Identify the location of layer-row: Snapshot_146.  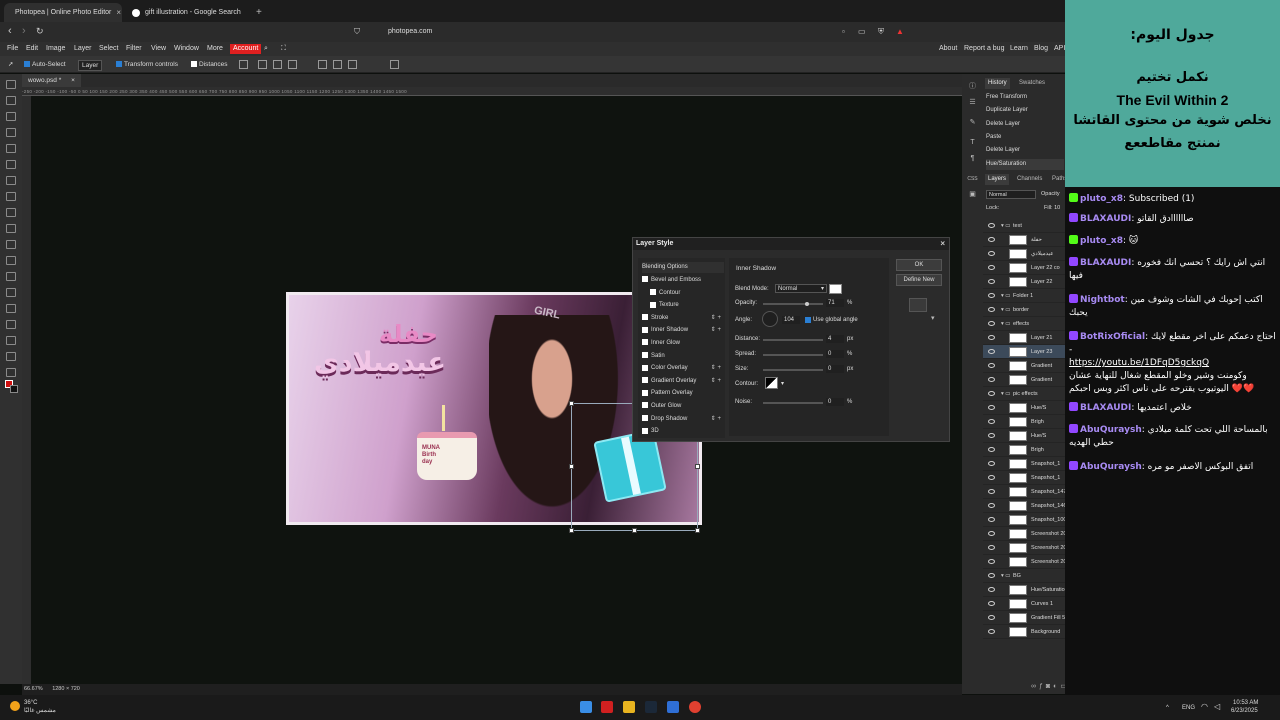
(1024, 506).